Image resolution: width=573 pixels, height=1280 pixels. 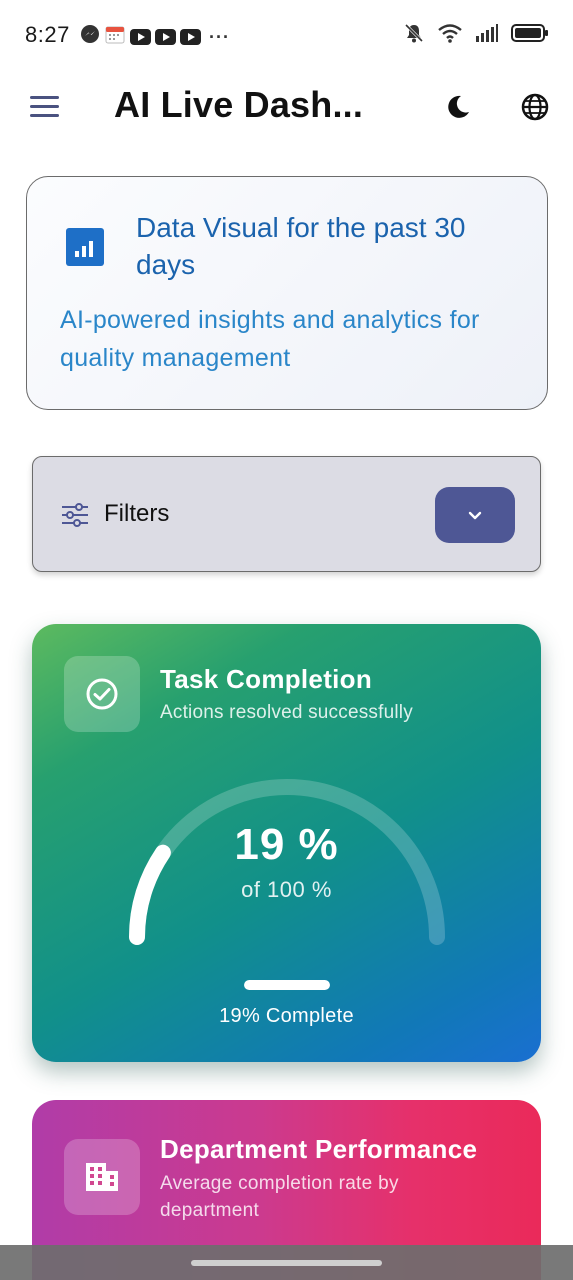 I want to click on globe-icon, so click(x=535, y=107).